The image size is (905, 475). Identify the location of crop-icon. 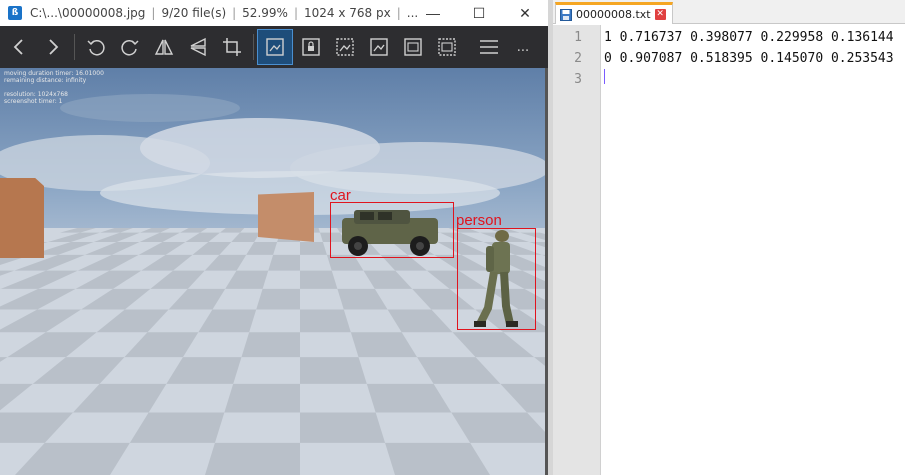
(232, 47).